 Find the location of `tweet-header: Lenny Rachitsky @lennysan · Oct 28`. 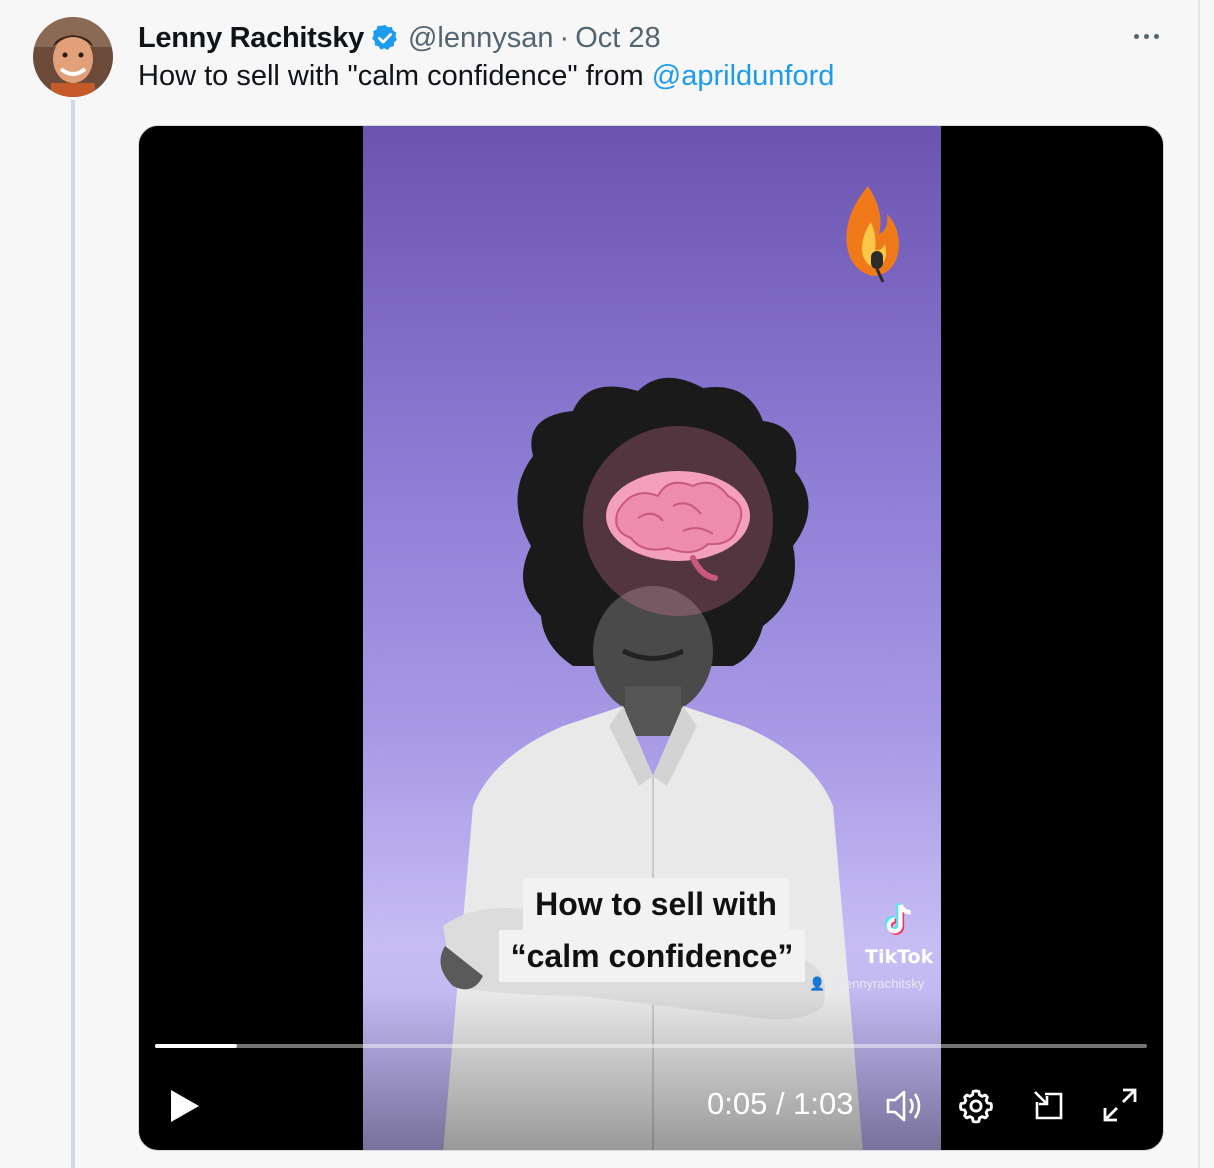

tweet-header: Lenny Rachitsky @lennysan · Oct 28 is located at coordinates (399, 38).